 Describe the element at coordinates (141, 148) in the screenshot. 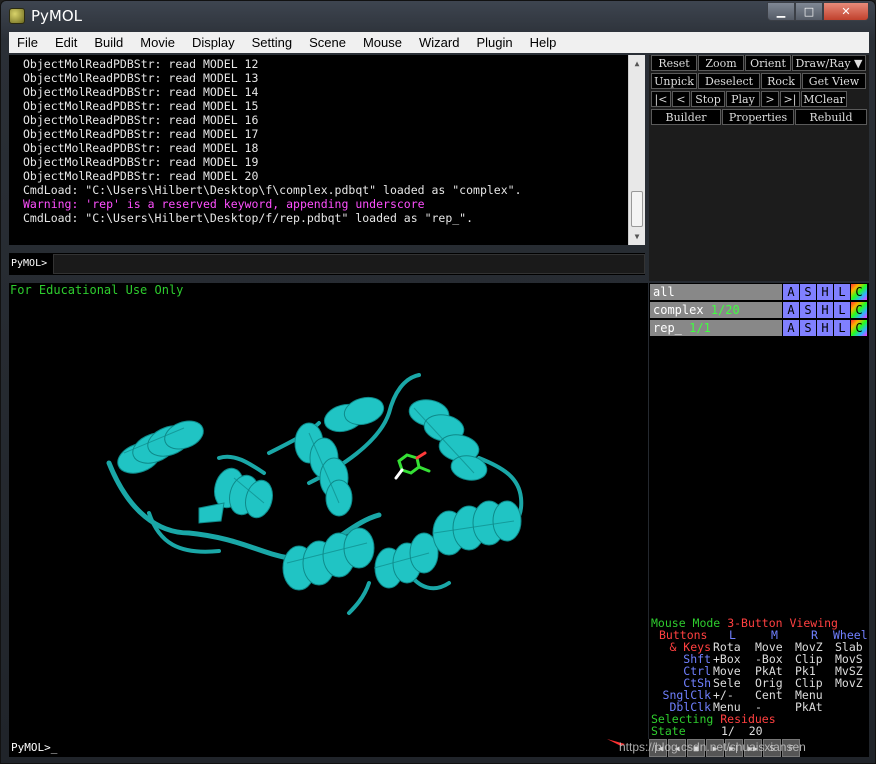

I see `output-line: ObjectMolReadPDBStr: read MODEL 18` at that location.